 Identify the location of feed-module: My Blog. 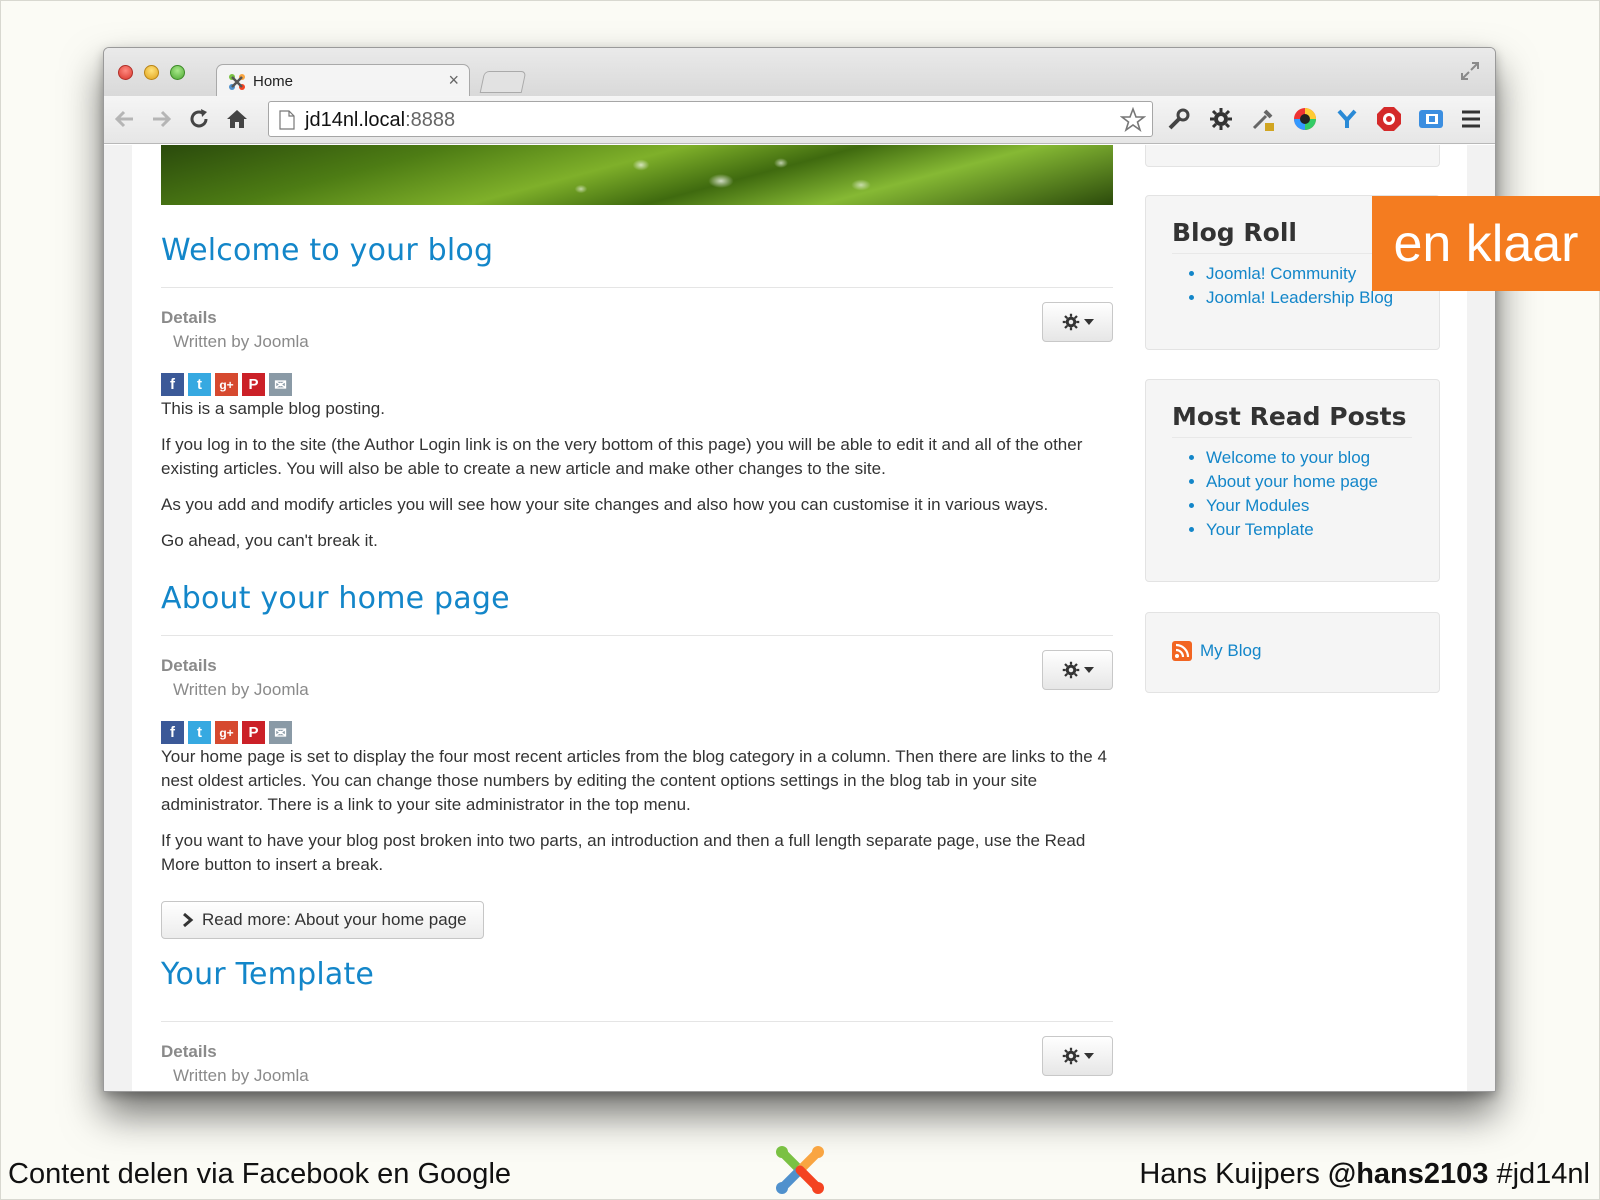
(1292, 652).